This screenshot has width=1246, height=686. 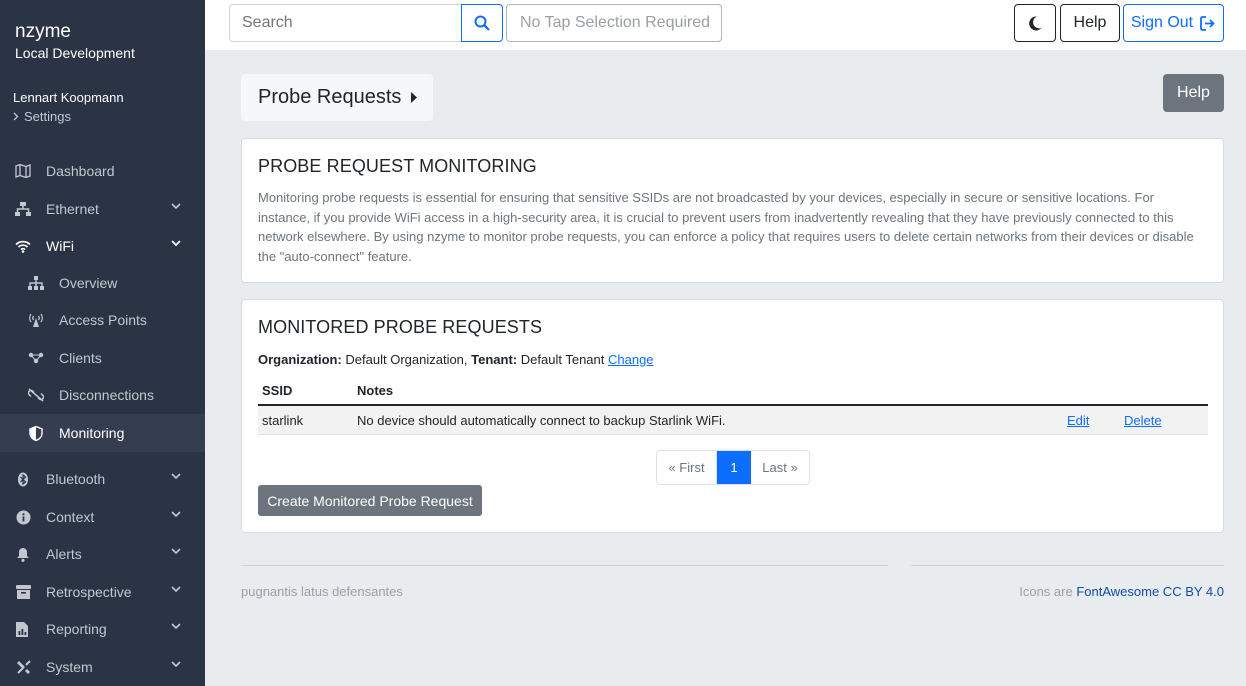 What do you see at coordinates (733, 390) in the screenshot?
I see `table-header: SSID Notes` at bounding box center [733, 390].